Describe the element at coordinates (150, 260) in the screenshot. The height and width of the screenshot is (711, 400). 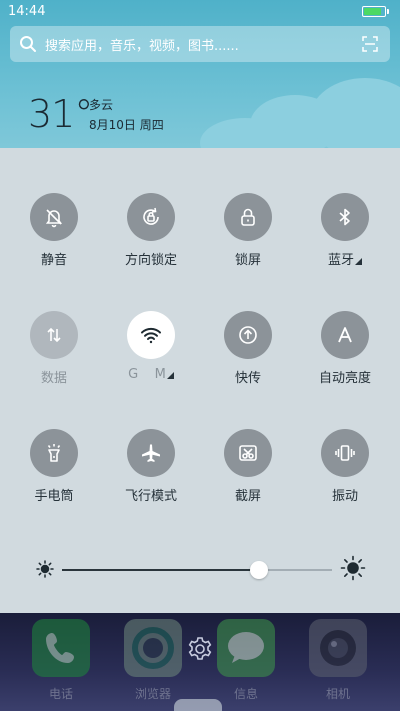
I see `toggle-label: 方向锁定` at that location.